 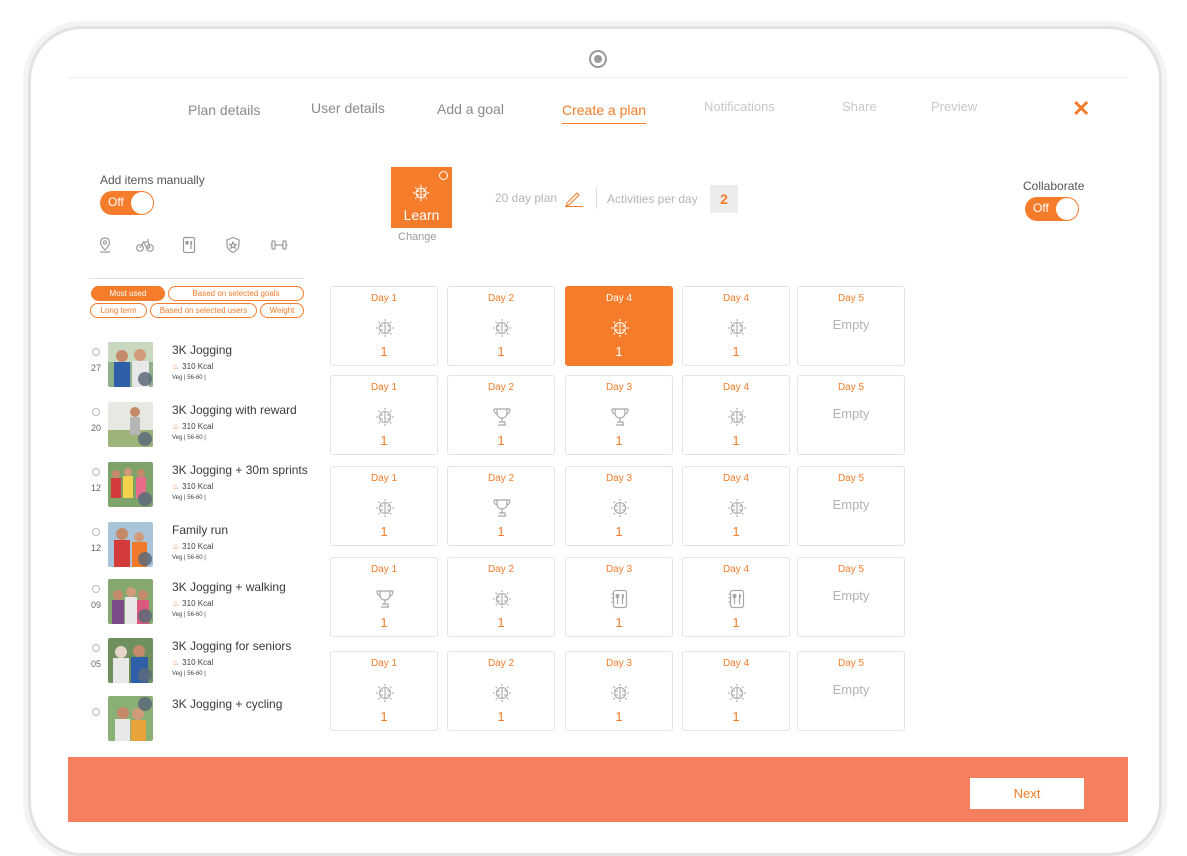 I want to click on plan-info-divider, so click(x=596, y=198).